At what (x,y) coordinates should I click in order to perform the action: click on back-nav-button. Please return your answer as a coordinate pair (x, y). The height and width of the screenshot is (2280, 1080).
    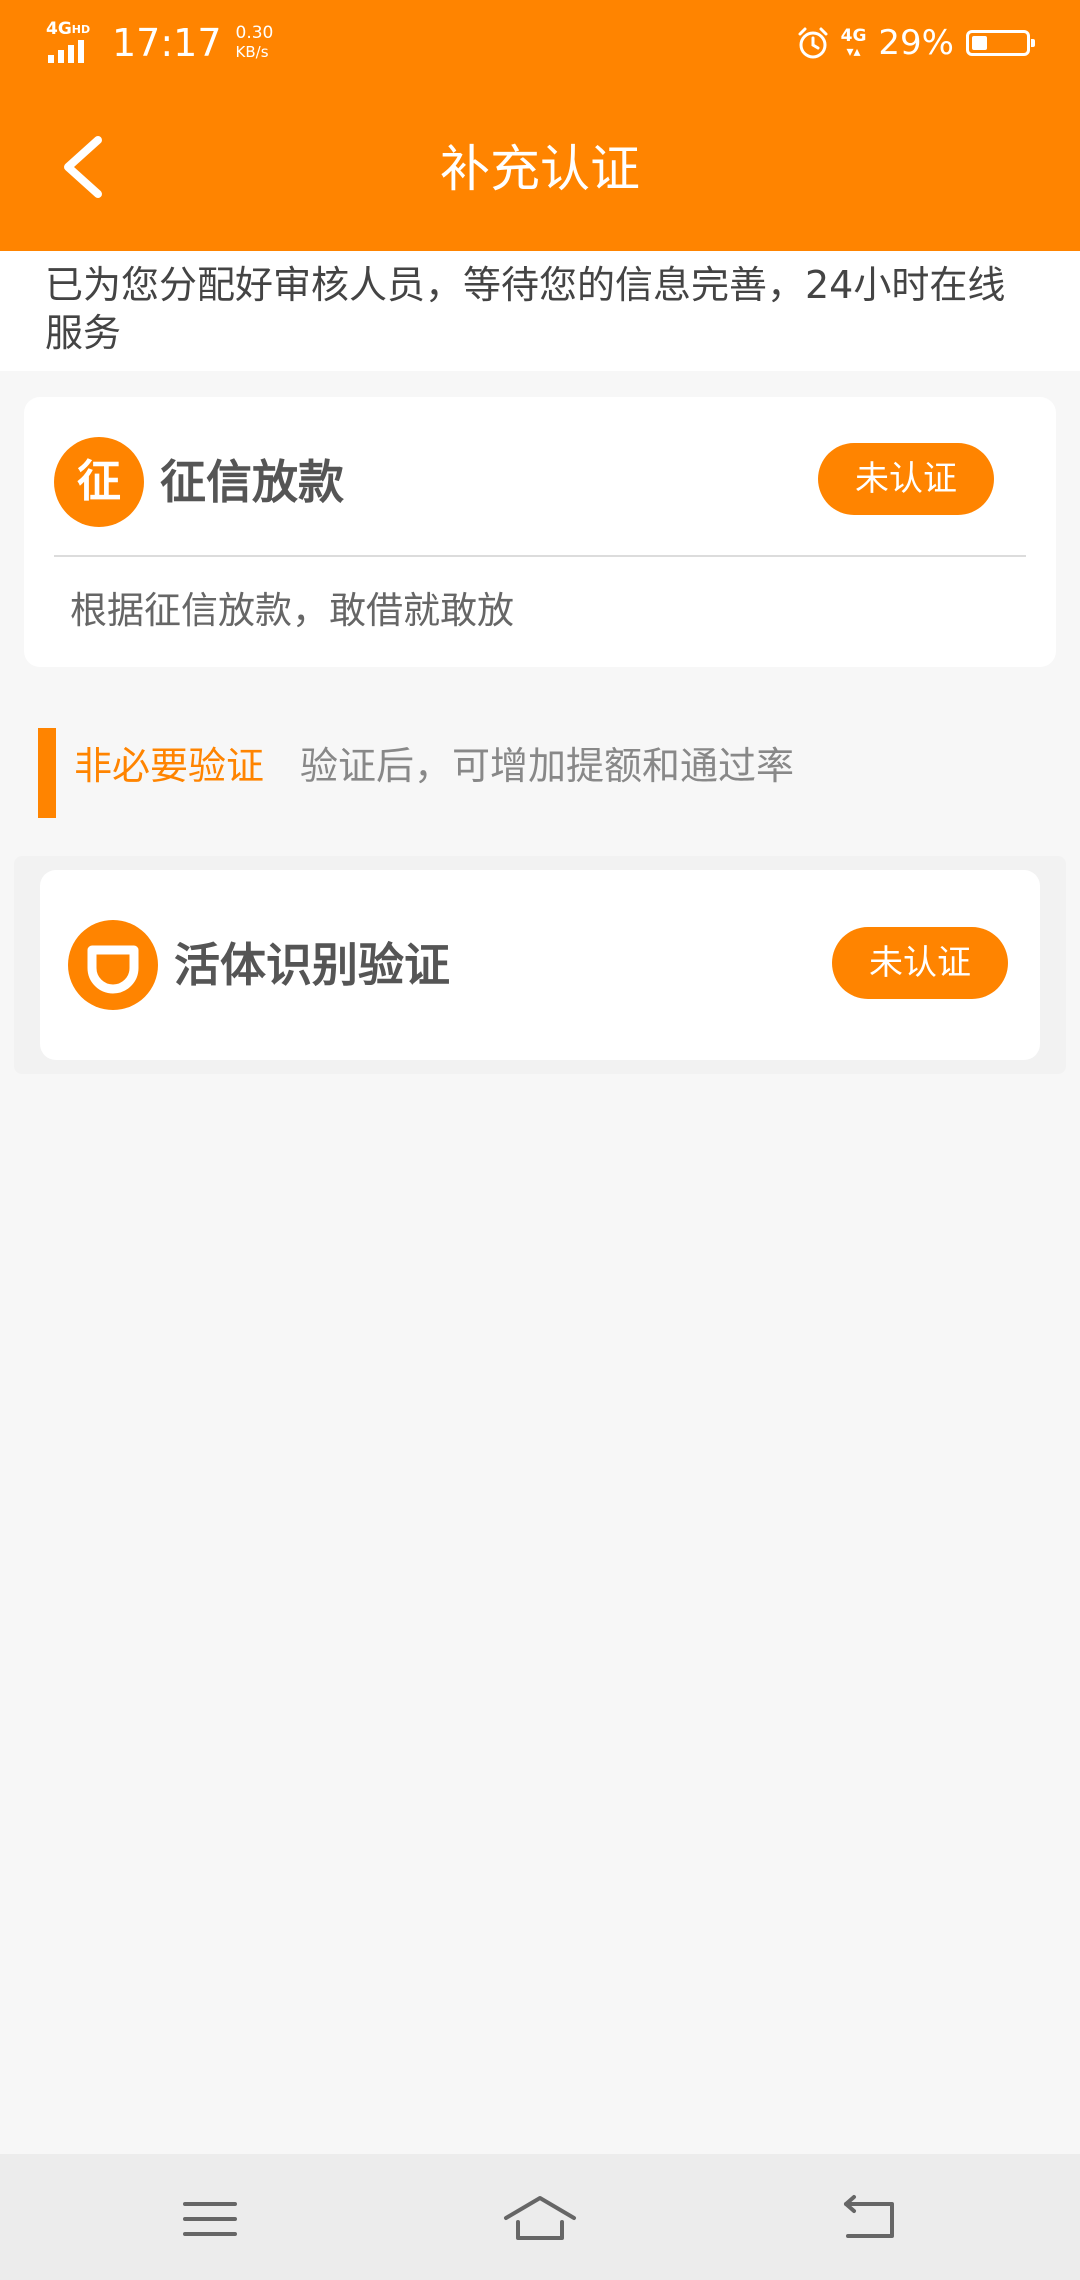
    Looking at the image, I should click on (870, 2219).